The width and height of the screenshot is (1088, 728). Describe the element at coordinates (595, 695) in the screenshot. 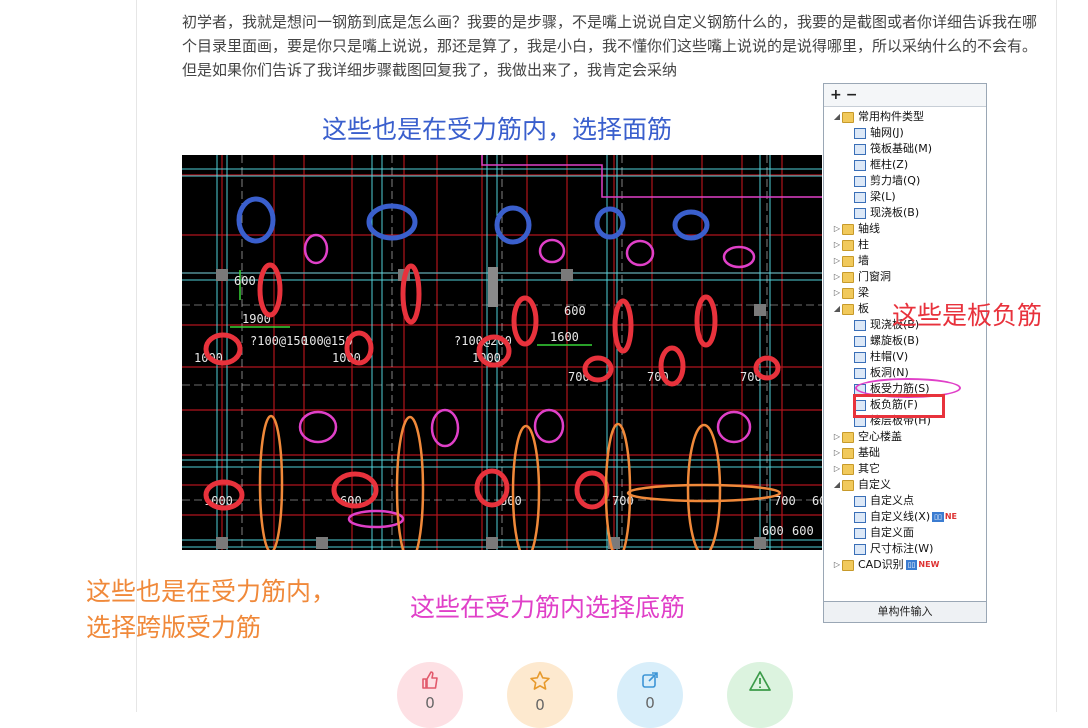

I see `action-bar: 0 0 0` at that location.